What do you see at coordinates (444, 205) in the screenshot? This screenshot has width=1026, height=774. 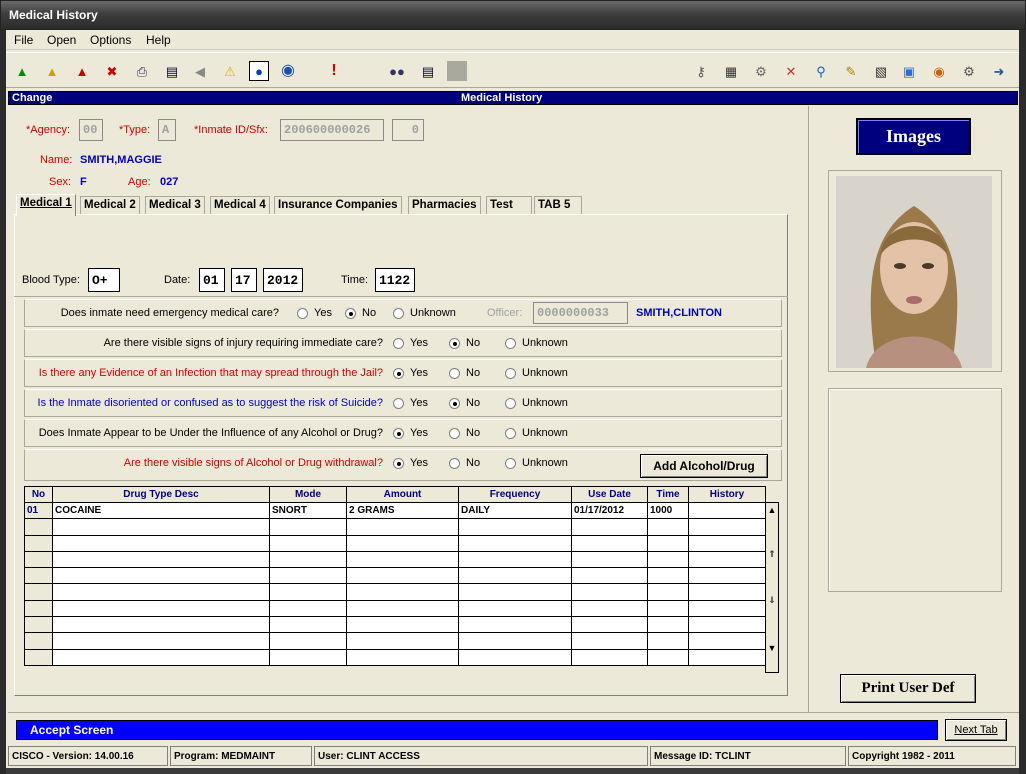 I see `tab-pharmacies: Pharmacies` at bounding box center [444, 205].